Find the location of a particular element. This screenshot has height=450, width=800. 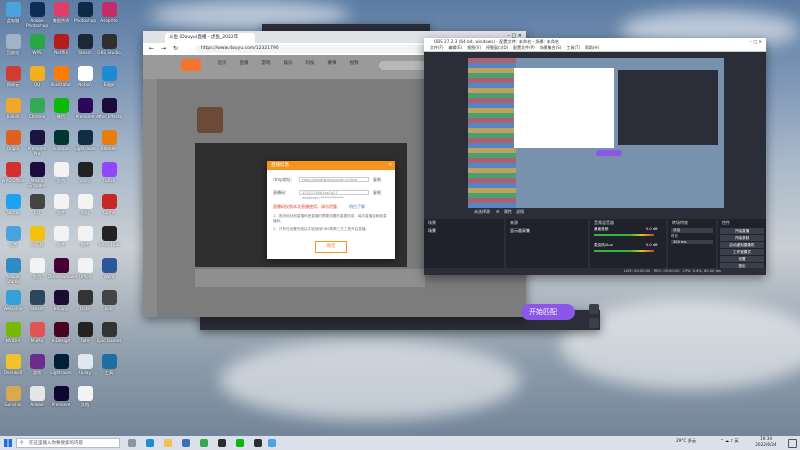

desktop-icon: Word is located at coordinates (109, 268).